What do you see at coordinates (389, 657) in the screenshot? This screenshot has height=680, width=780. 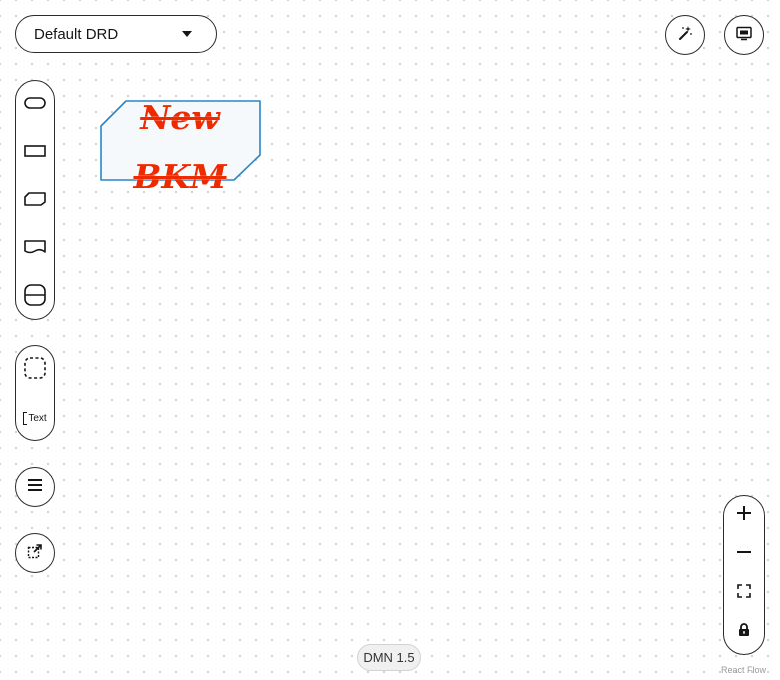 I see `dmn-version-badge: DMN 1.5` at bounding box center [389, 657].